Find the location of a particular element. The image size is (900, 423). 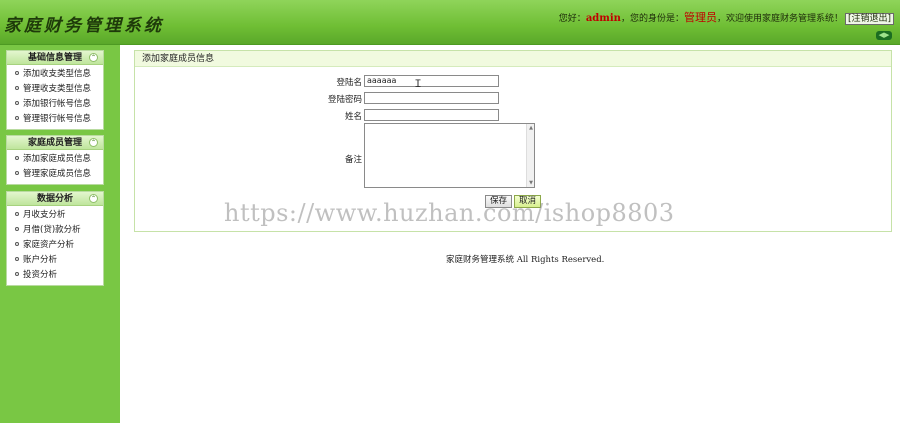

sidebar-item-manage-type: 管理收支类型信息 is located at coordinates (55, 89).